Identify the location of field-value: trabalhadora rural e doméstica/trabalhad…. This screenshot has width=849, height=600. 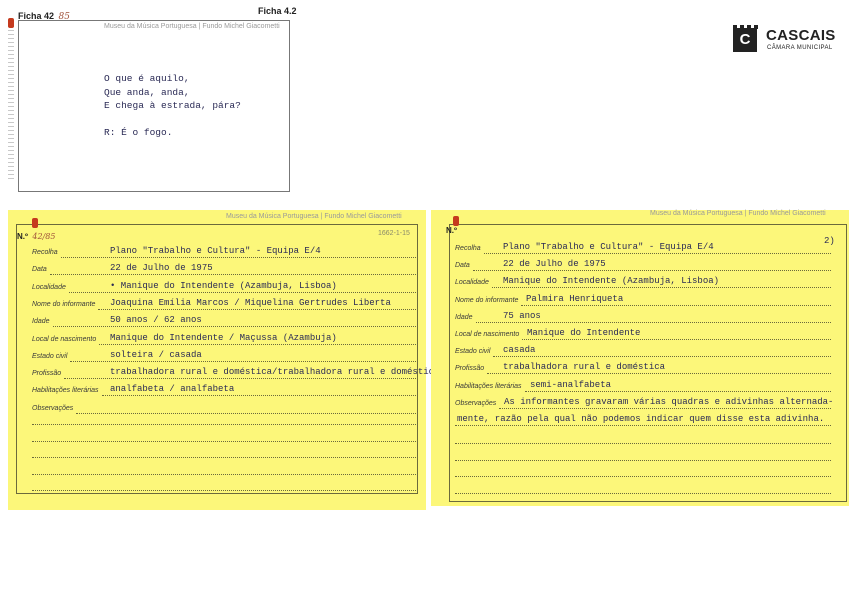
(275, 372).